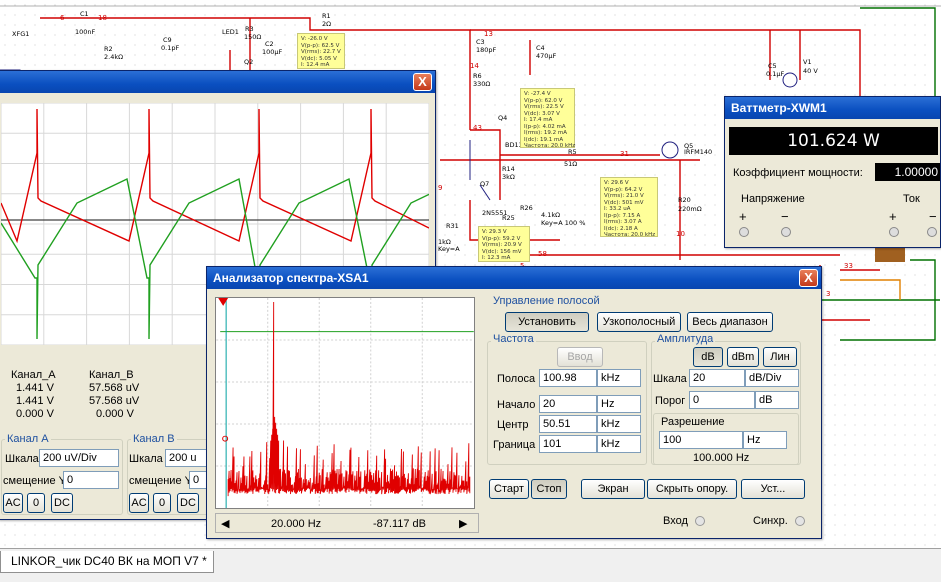  I want to click on resolution-readout: 100.000 Hz, so click(721, 458).